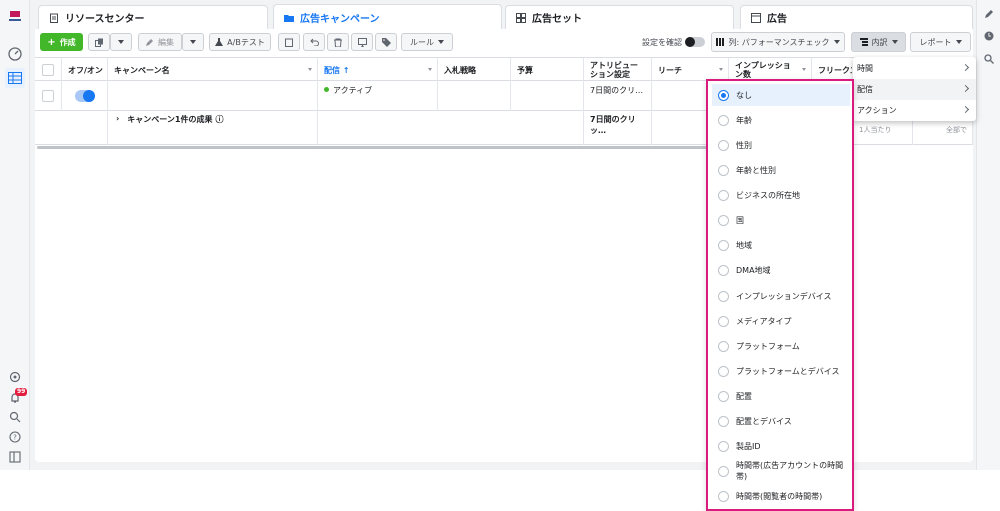 This screenshot has height=511, width=1000. What do you see at coordinates (246, 42) in the screenshot?
I see `ab-test-label: A/Bテスト` at bounding box center [246, 42].